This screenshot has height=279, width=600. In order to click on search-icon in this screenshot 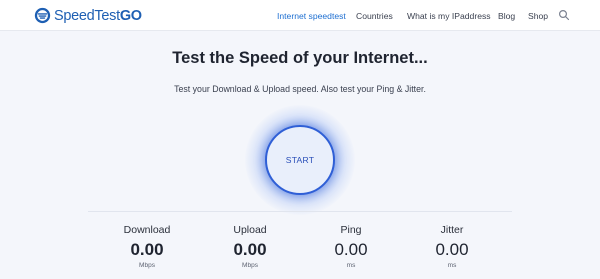, I will do `click(564, 15)`.